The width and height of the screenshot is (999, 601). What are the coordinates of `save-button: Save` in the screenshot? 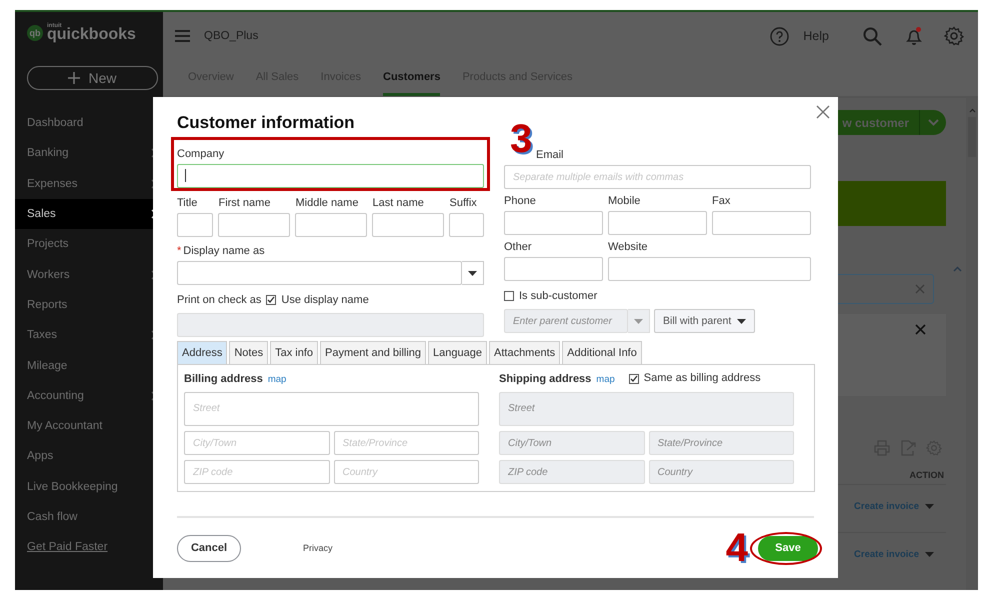 It's located at (788, 548).